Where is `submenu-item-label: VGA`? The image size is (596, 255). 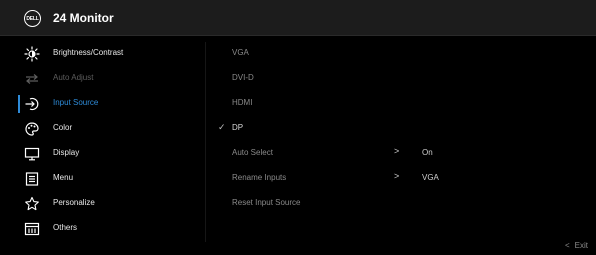 submenu-item-label: VGA is located at coordinates (240, 52).